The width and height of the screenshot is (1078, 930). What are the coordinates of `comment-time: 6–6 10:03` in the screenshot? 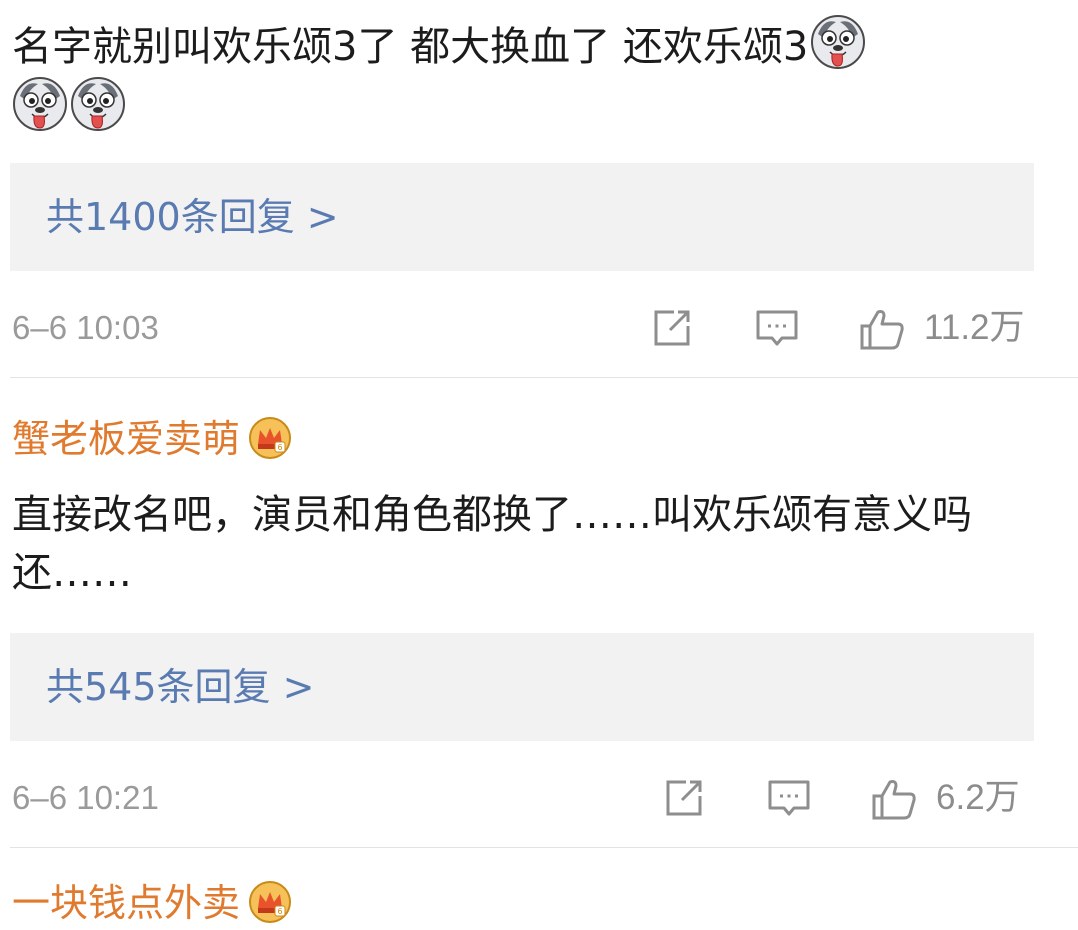 It's located at (85, 327).